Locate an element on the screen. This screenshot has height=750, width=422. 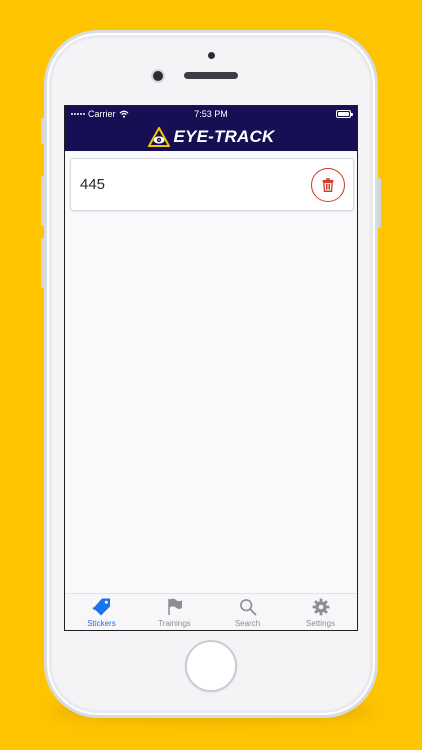
tag-icon is located at coordinates (102, 607).